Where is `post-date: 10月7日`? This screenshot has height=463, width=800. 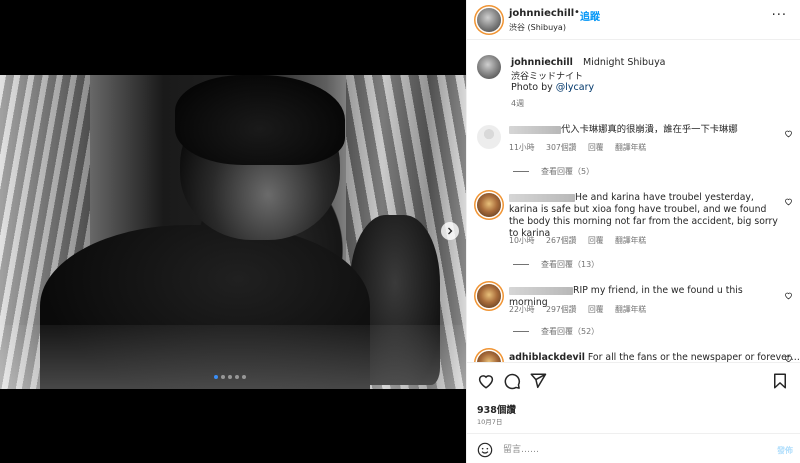 post-date: 10月7日 is located at coordinates (490, 422).